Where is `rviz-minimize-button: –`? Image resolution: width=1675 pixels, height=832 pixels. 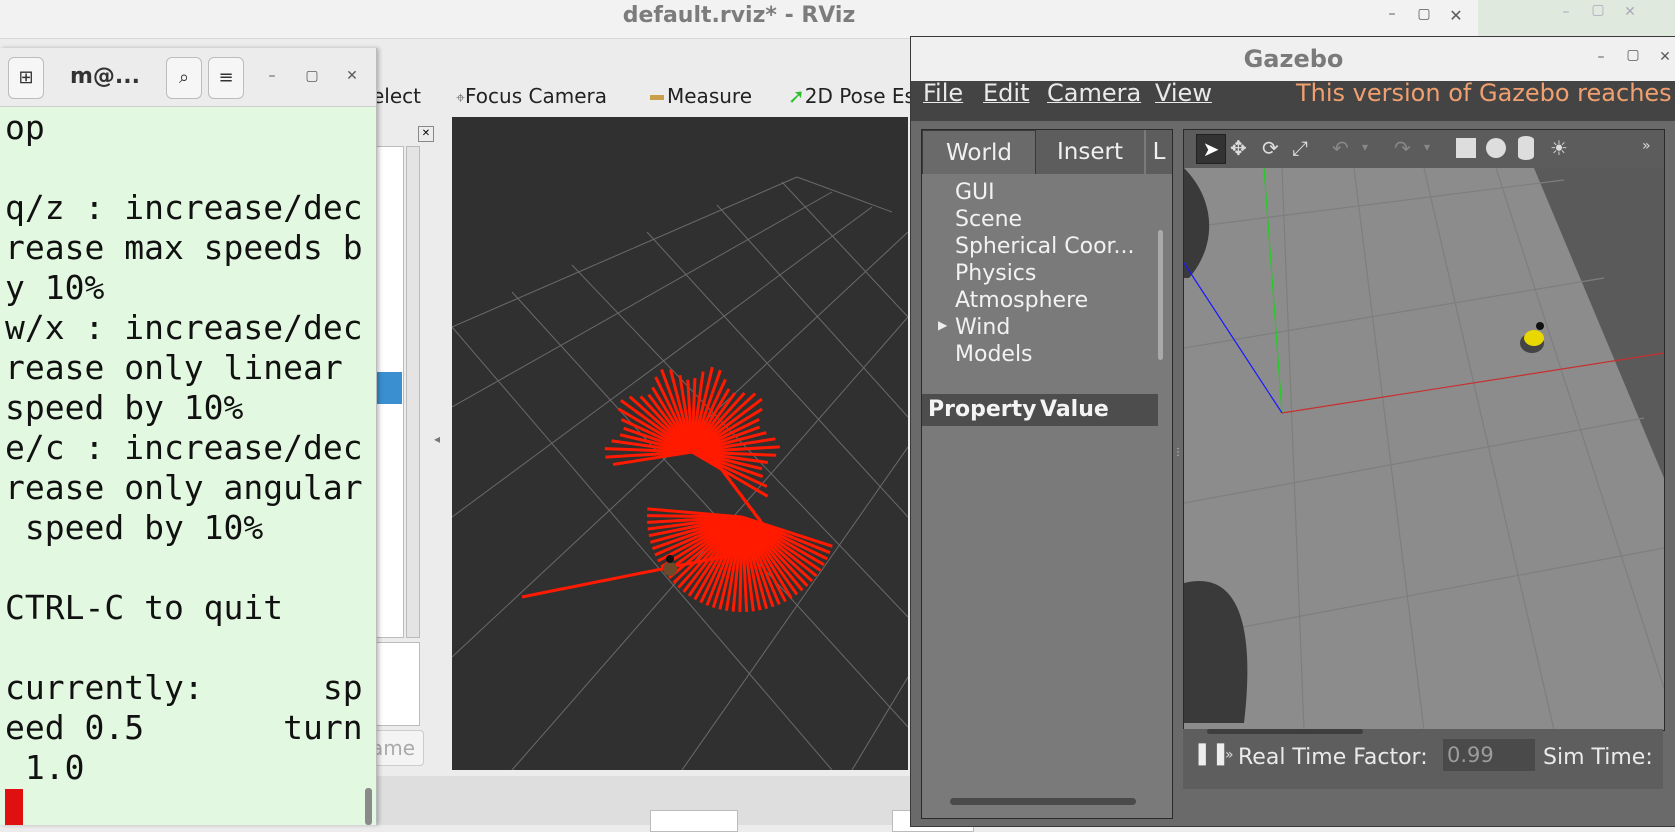
rviz-minimize-button: – is located at coordinates (1392, 14).